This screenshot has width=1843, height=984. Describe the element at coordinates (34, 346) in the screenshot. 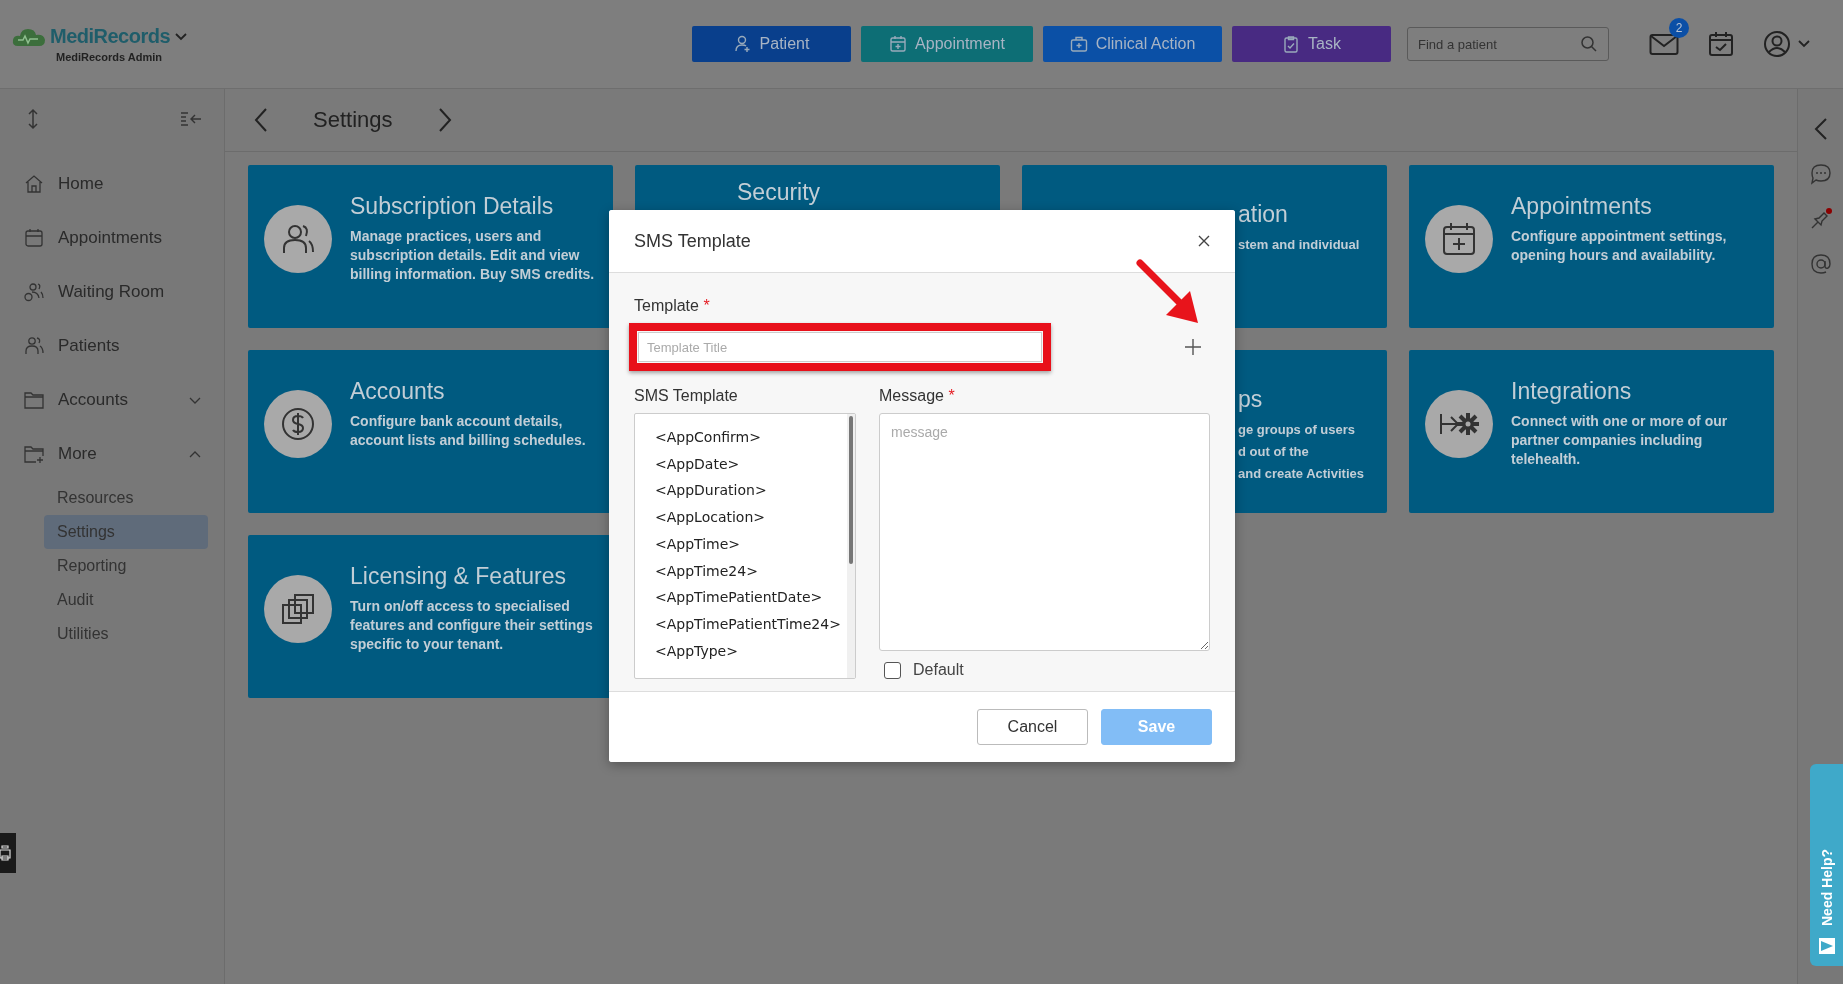

I see `people-icon` at that location.